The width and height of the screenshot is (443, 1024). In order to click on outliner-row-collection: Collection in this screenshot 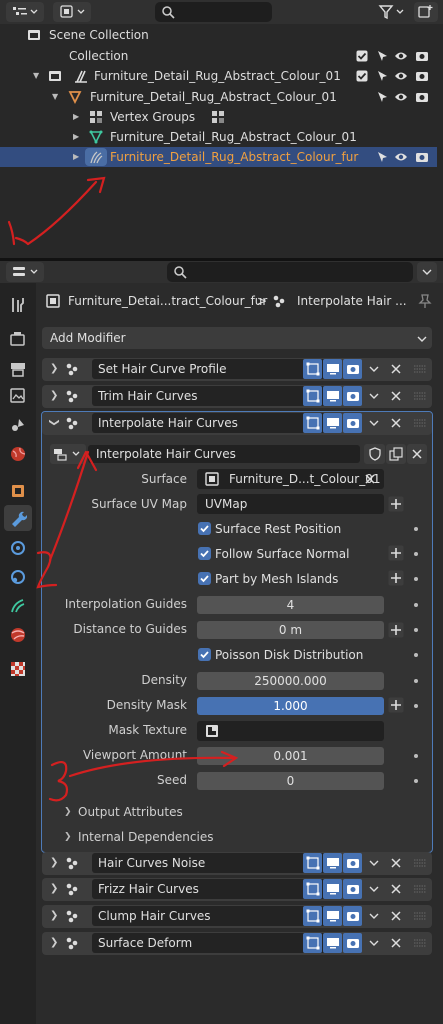, I will do `click(218, 56)`.